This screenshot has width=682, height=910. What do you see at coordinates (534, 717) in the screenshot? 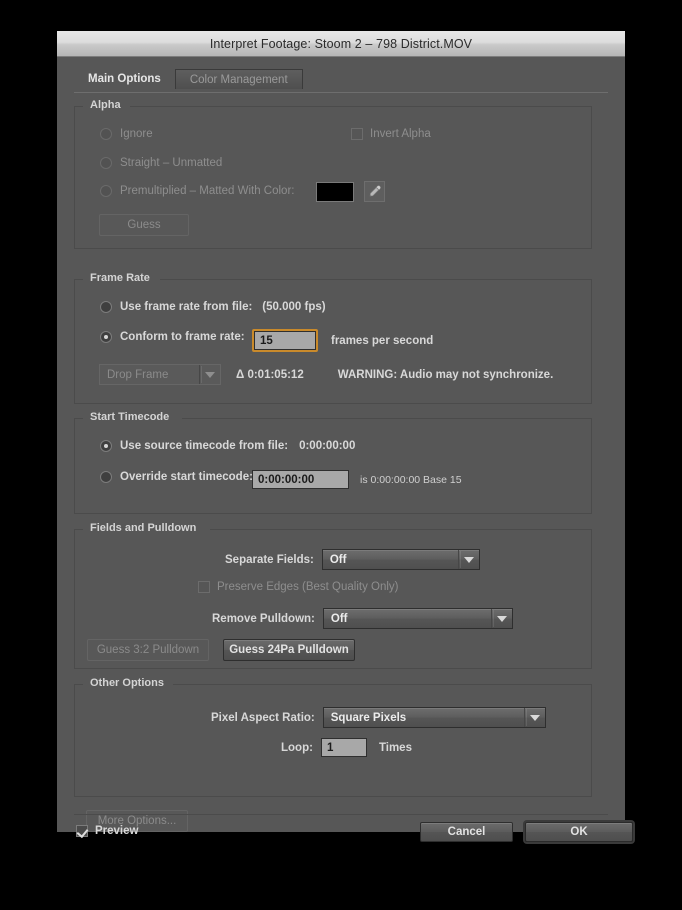
I see `pixel-aspect-ratio-chevron-down-icon` at bounding box center [534, 717].